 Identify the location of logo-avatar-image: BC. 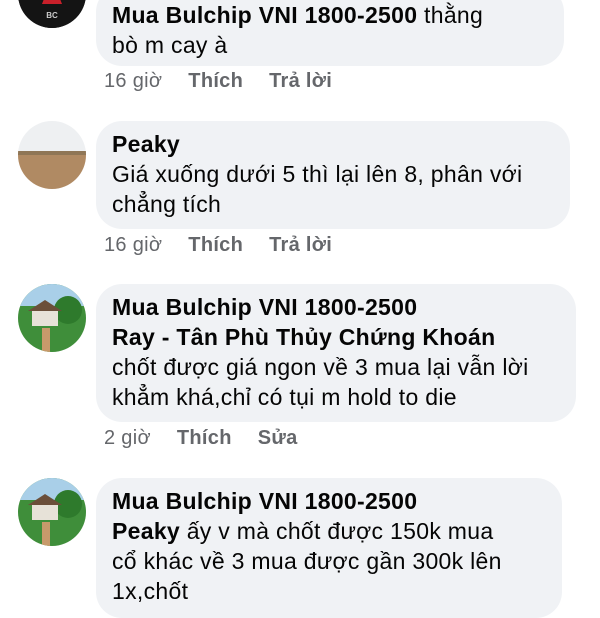
(52, 14).